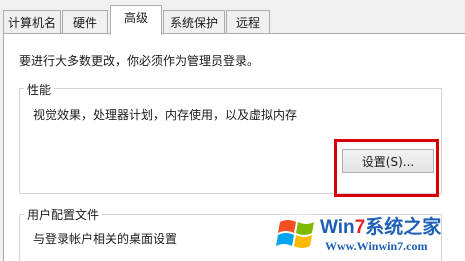  I want to click on tab-remote: 远程, so click(248, 21).